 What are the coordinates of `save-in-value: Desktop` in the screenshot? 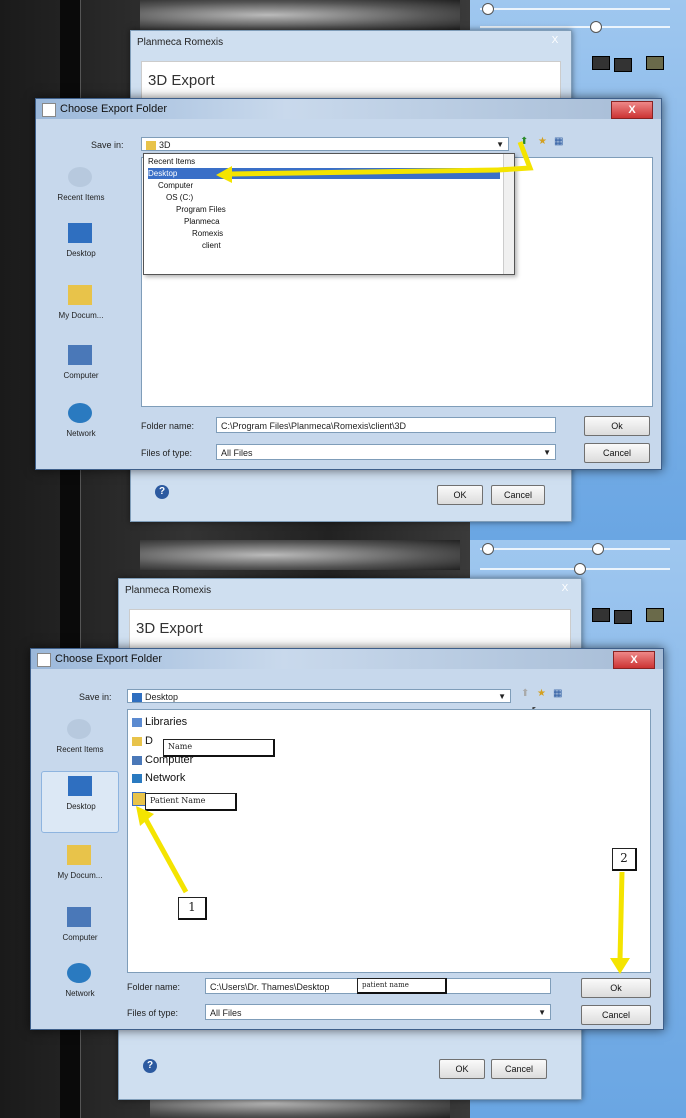 It's located at (162, 697).